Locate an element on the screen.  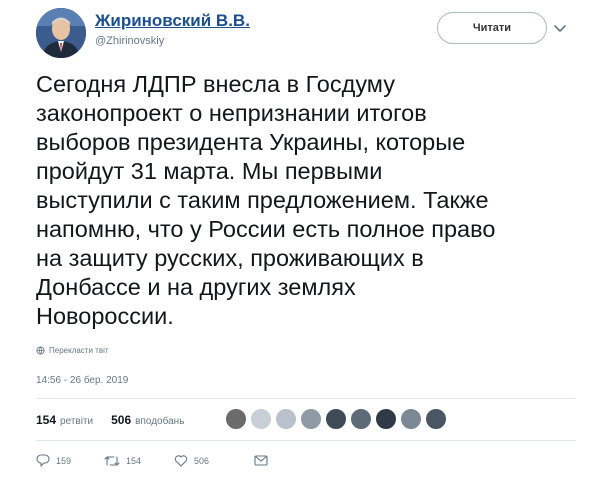
tweet-timestamp: 14:56 - 26 бер. 2019 is located at coordinates (82, 380).